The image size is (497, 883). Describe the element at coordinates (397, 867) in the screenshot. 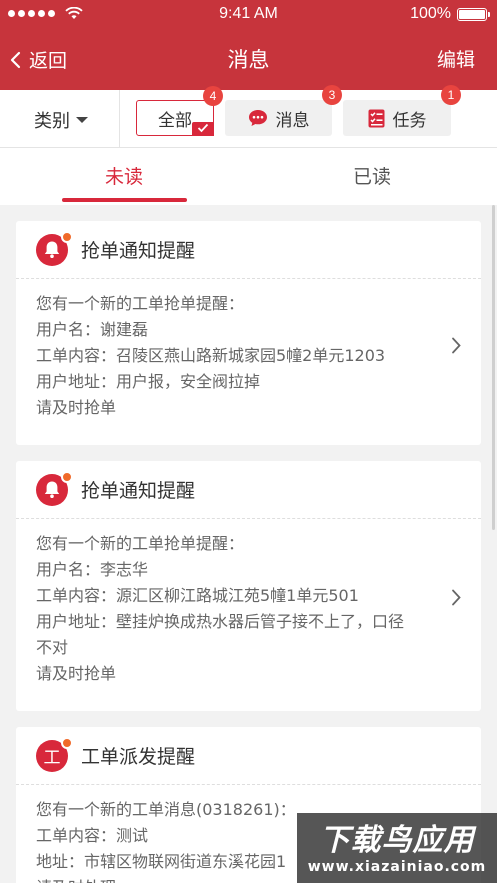

I see `watermark-url: www.xiazainiao.com` at that location.